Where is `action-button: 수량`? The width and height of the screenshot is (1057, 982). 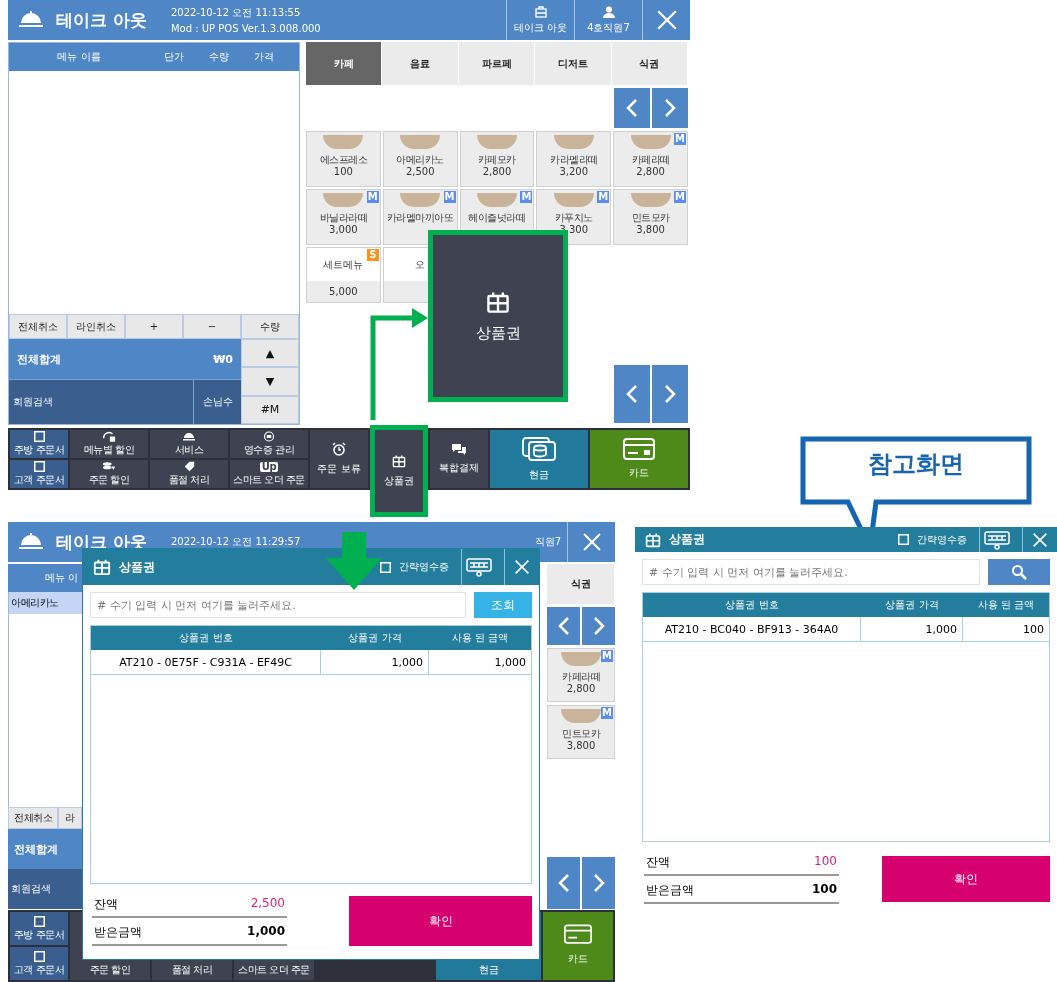 action-button: 수량 is located at coordinates (270, 326).